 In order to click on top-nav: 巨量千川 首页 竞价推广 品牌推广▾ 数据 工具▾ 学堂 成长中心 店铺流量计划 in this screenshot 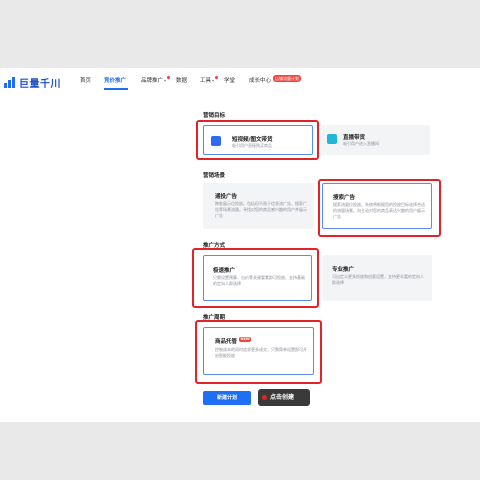, I will do `click(240, 80)`.